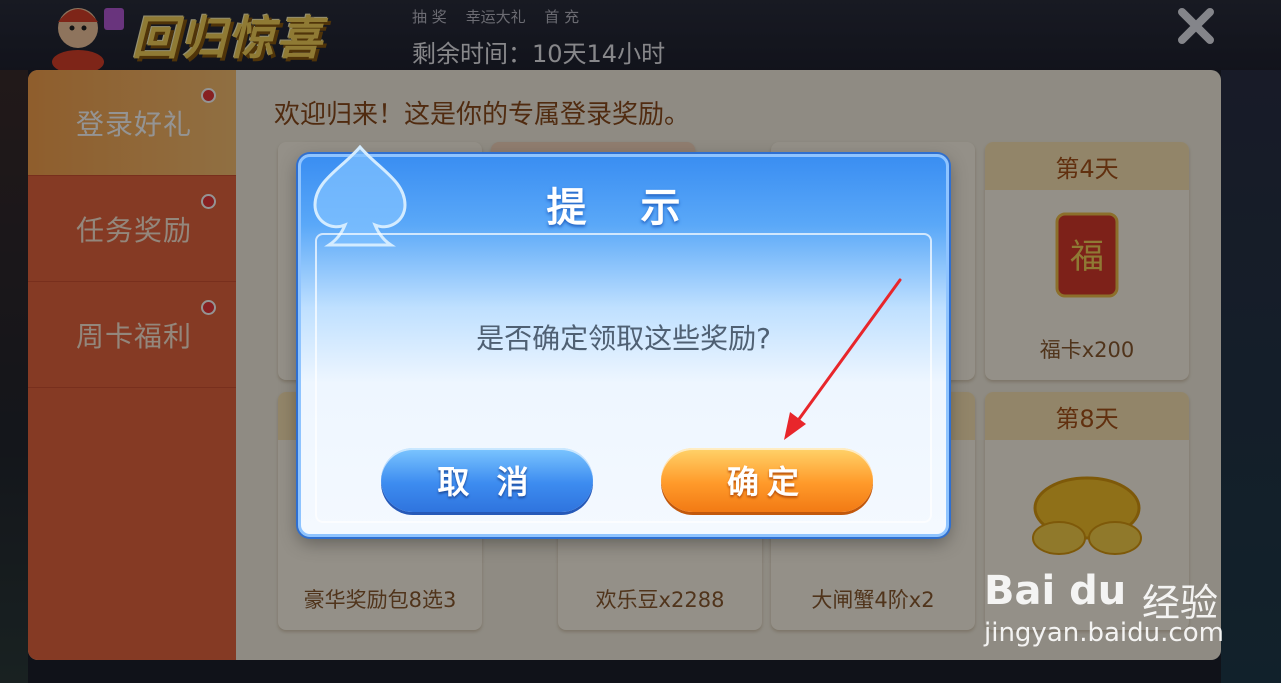  Describe the element at coordinates (767, 480) in the screenshot. I see `confirm-button: 确定` at that location.